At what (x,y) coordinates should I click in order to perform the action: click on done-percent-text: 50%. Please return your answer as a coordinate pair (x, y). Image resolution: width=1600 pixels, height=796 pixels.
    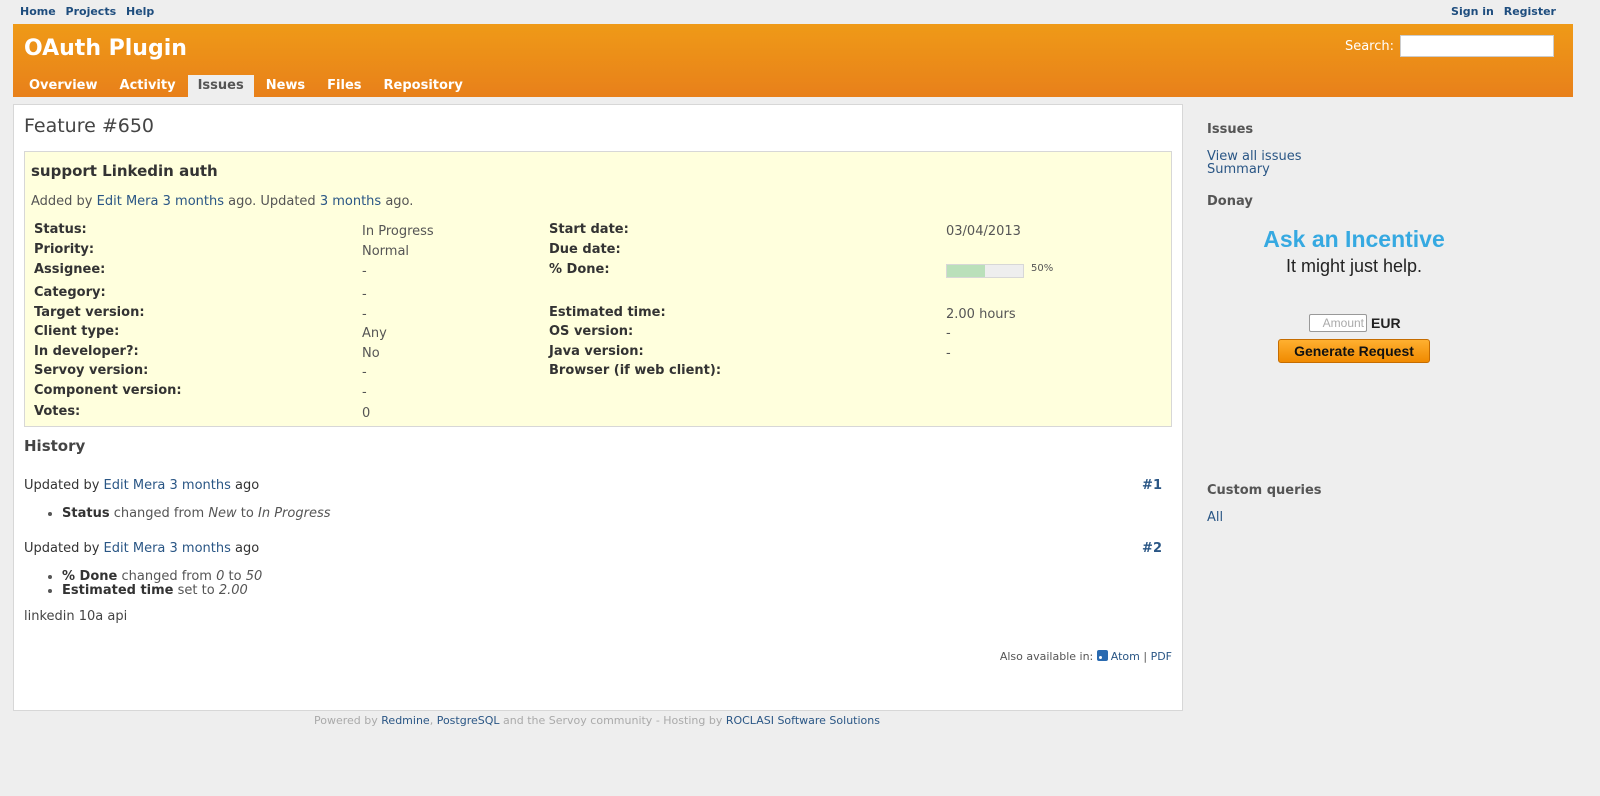
    Looking at the image, I should click on (1042, 268).